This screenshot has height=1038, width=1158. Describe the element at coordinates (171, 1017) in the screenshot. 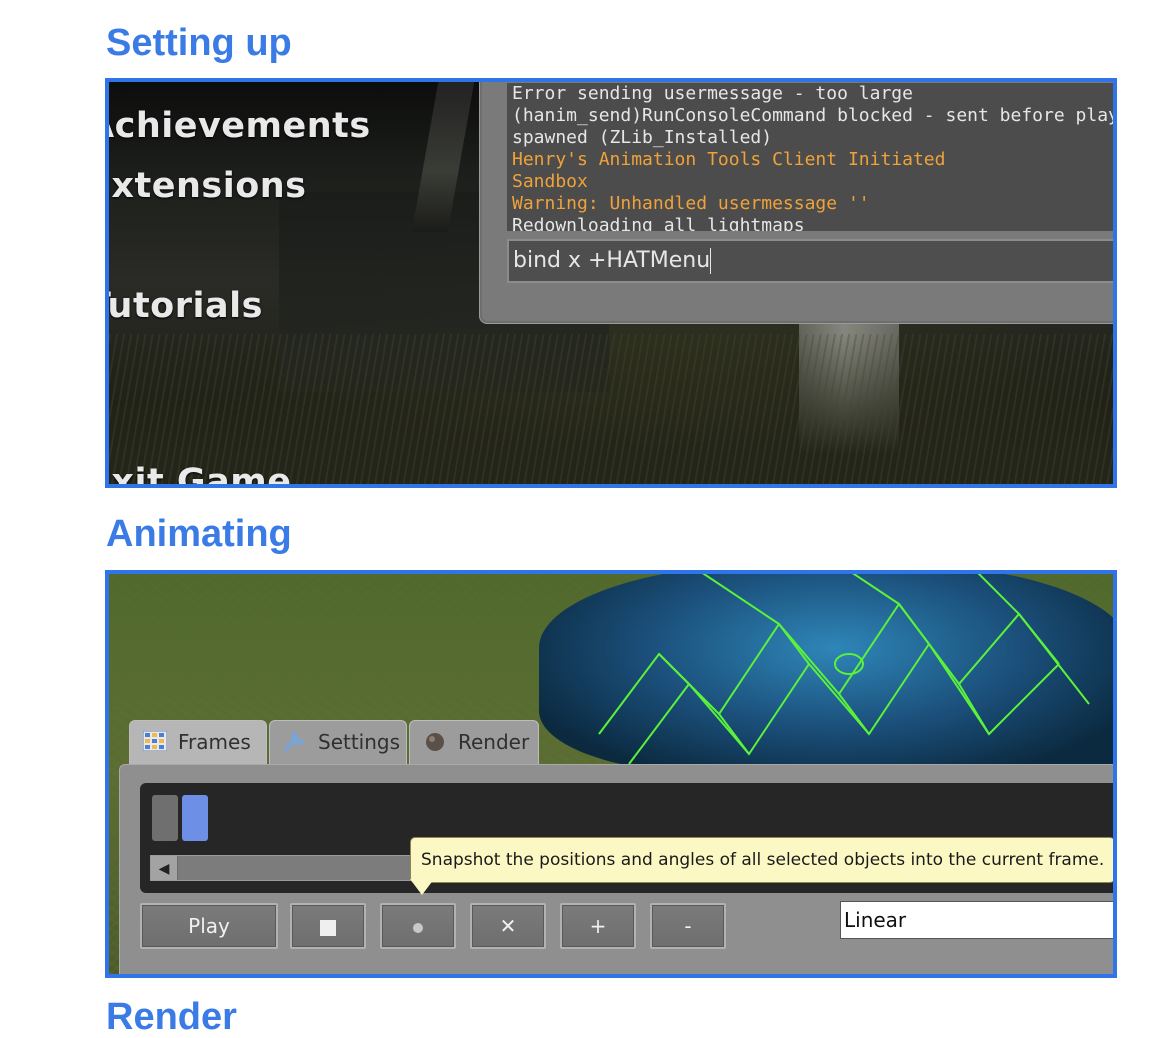

I see `section-title-next: Render` at that location.